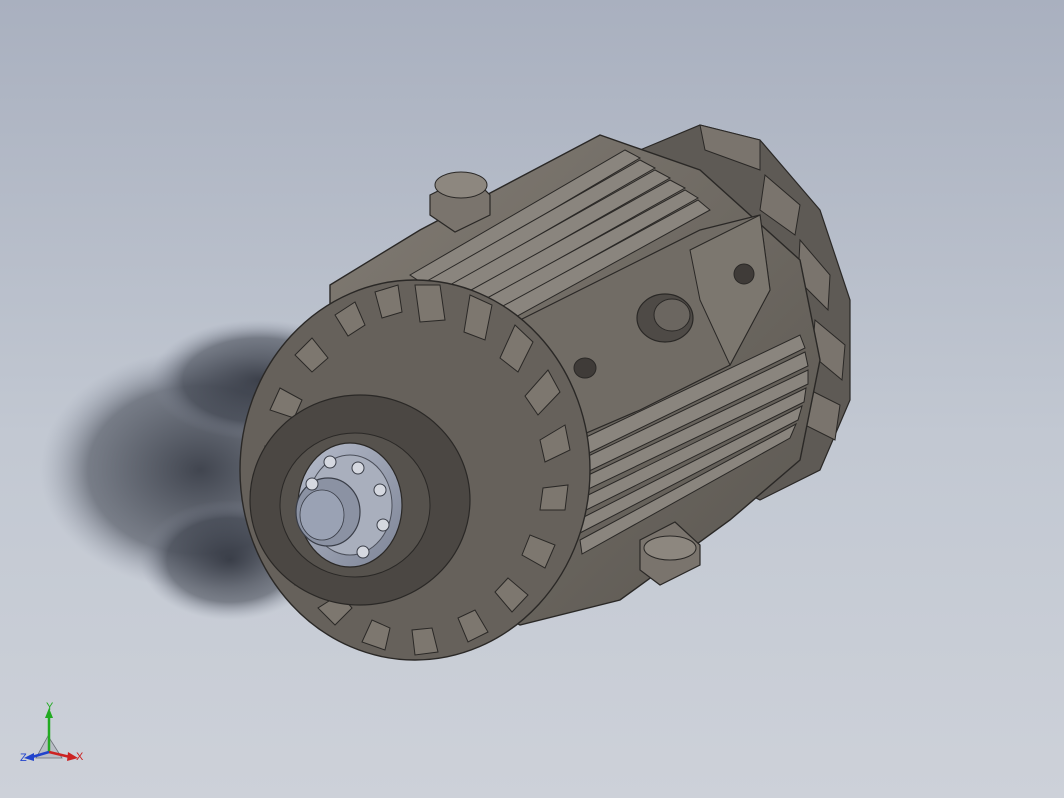  What do you see at coordinates (585, 368) in the screenshot?
I see `mount-hole-left` at bounding box center [585, 368].